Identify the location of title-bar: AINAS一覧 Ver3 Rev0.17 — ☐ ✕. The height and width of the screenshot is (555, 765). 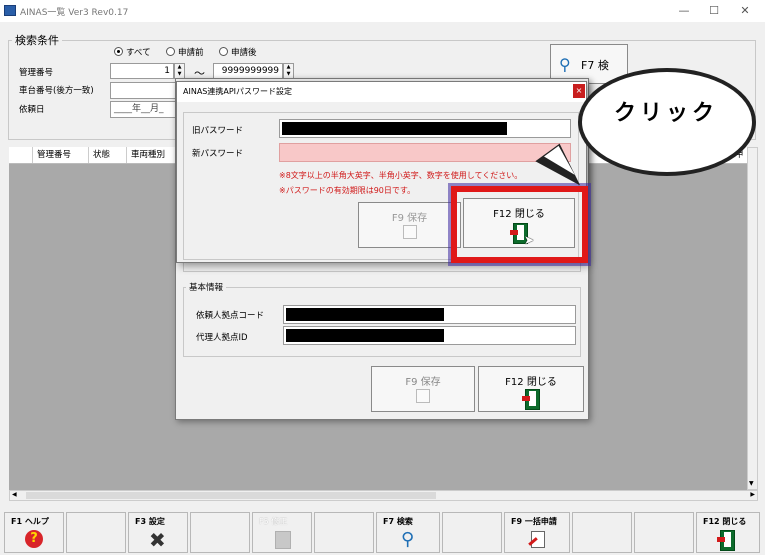
(382, 11).